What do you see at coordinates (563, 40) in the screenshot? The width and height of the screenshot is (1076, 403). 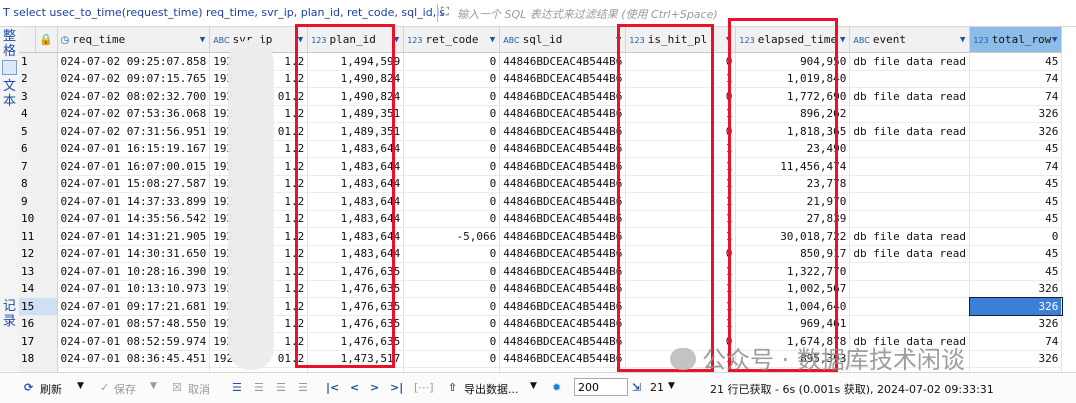 I see `col-header-sql-id: ABC sql_id ▼` at bounding box center [563, 40].